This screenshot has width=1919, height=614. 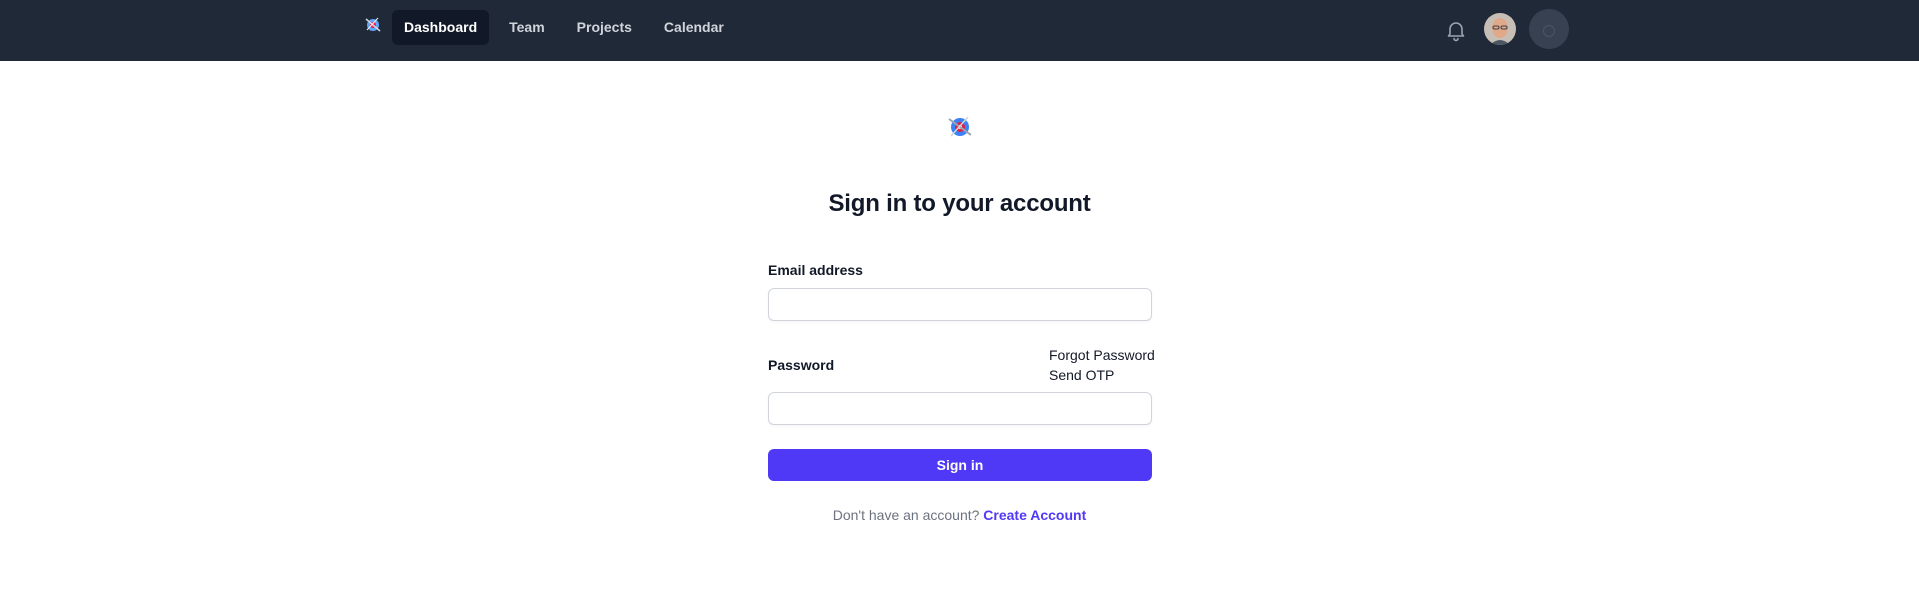 I want to click on user-avatar, so click(x=1500, y=29).